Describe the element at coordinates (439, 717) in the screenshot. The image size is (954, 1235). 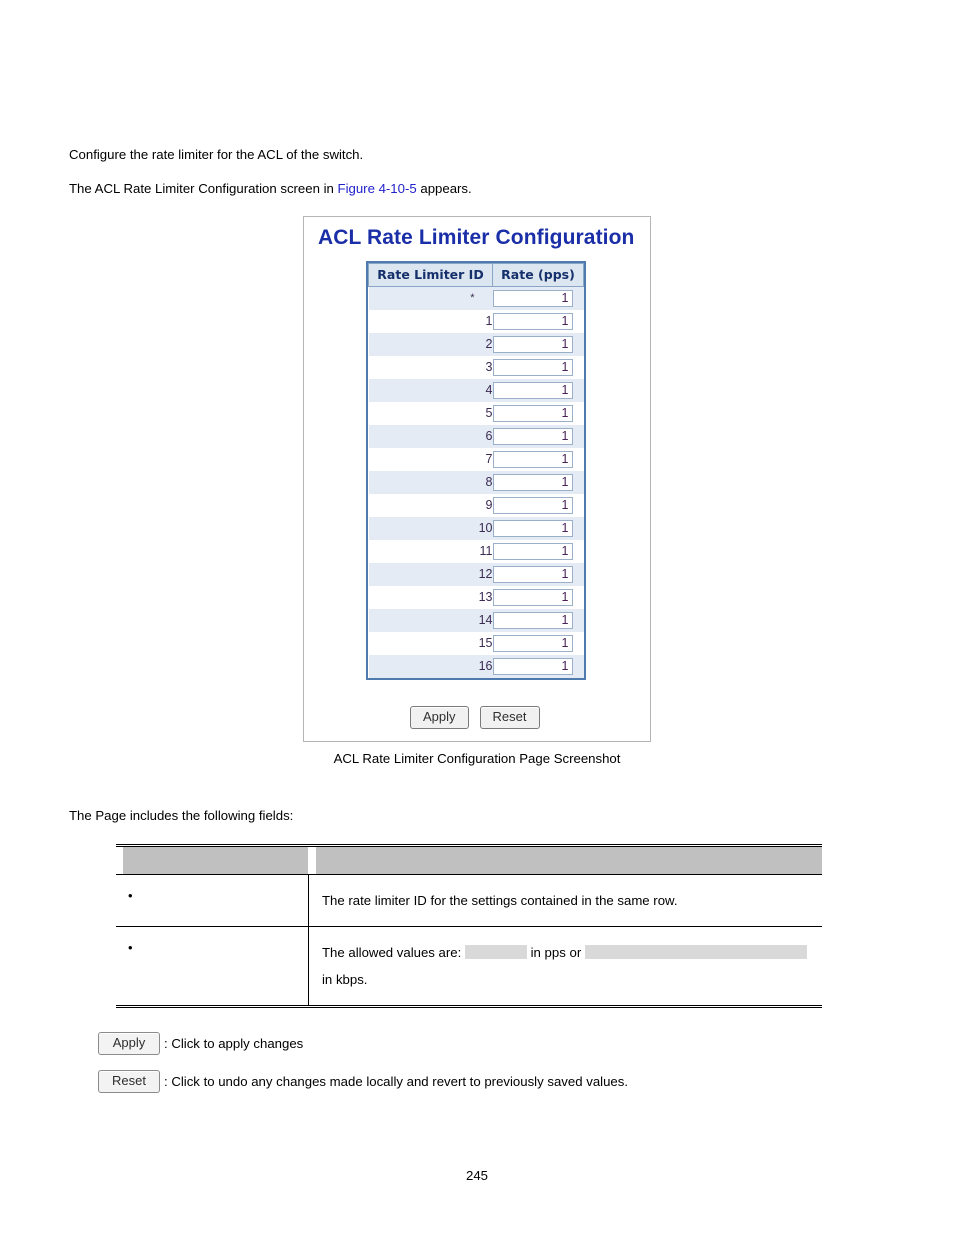
I see `apply-button: Apply` at that location.